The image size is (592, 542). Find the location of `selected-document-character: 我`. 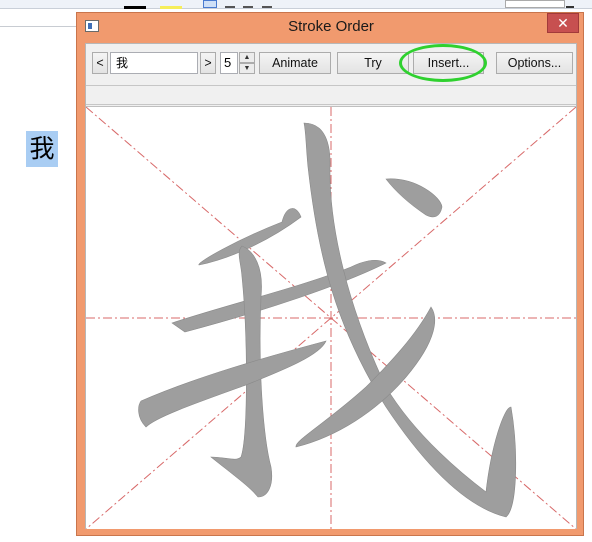

selected-document-character: 我 is located at coordinates (42, 149).